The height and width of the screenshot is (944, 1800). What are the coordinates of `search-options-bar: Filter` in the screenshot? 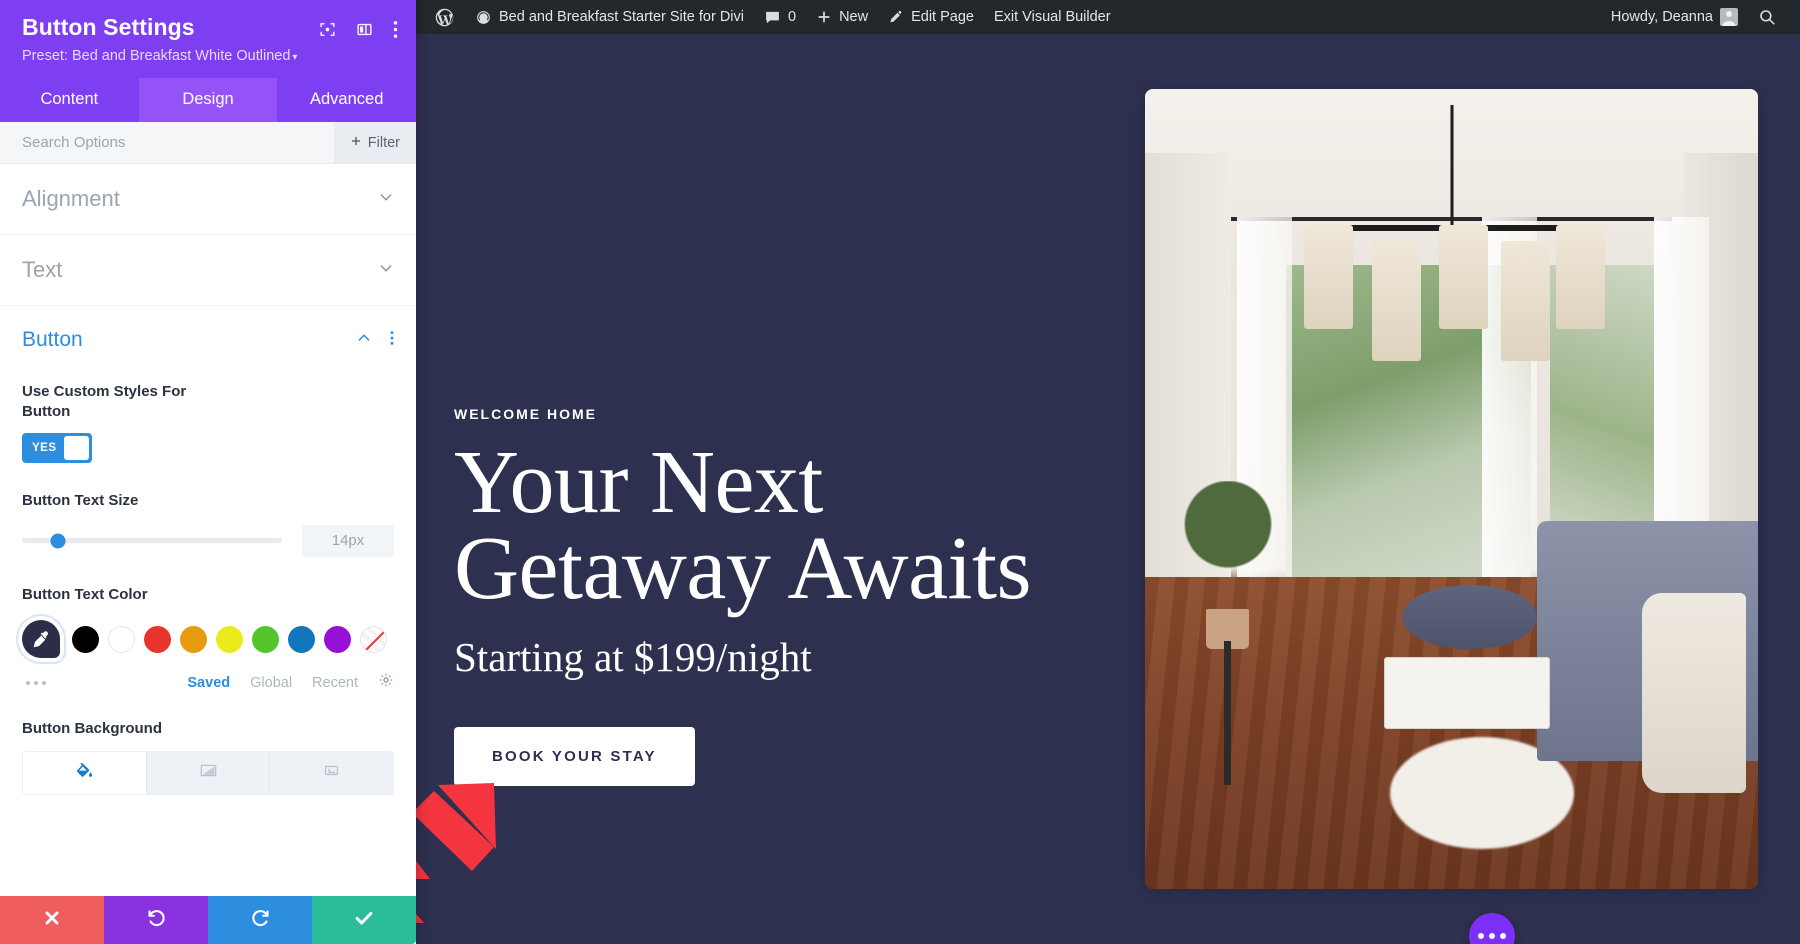 It's located at (208, 143).